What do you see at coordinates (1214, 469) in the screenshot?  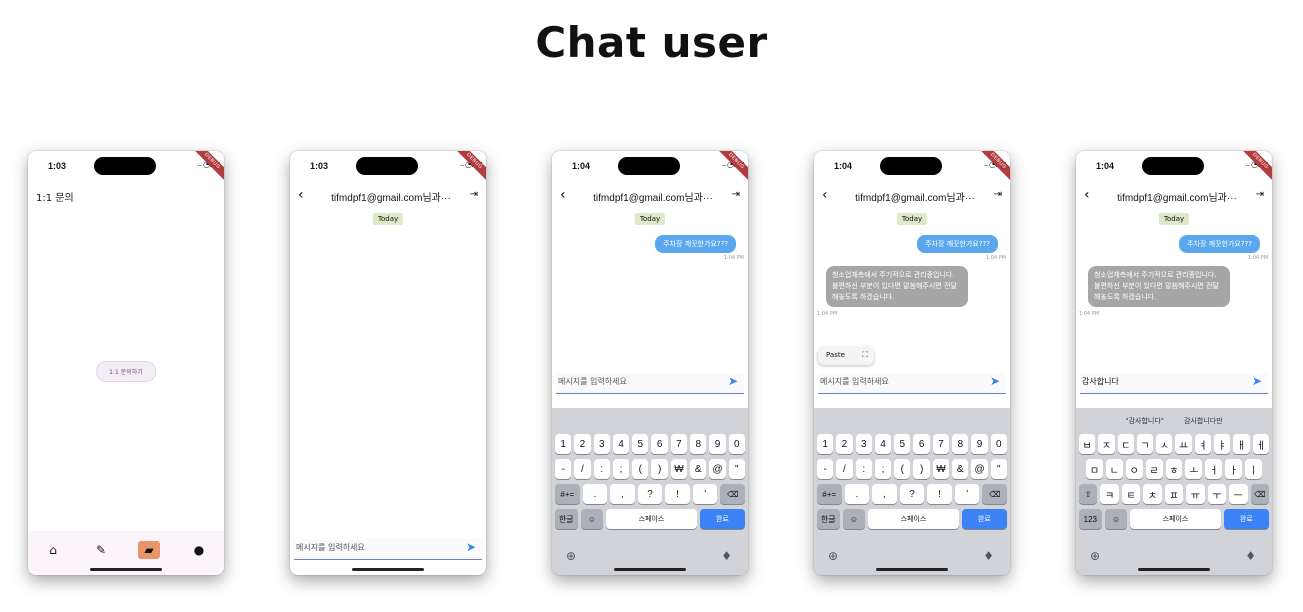 I see `key: ㅓ` at bounding box center [1214, 469].